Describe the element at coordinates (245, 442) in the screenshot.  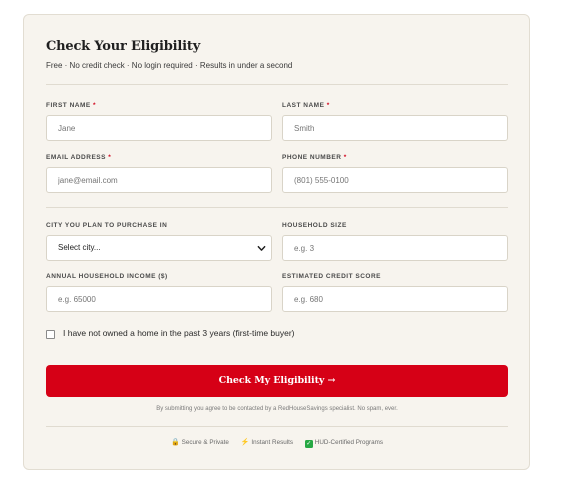
I see `lightning-icon: ⚡` at that location.